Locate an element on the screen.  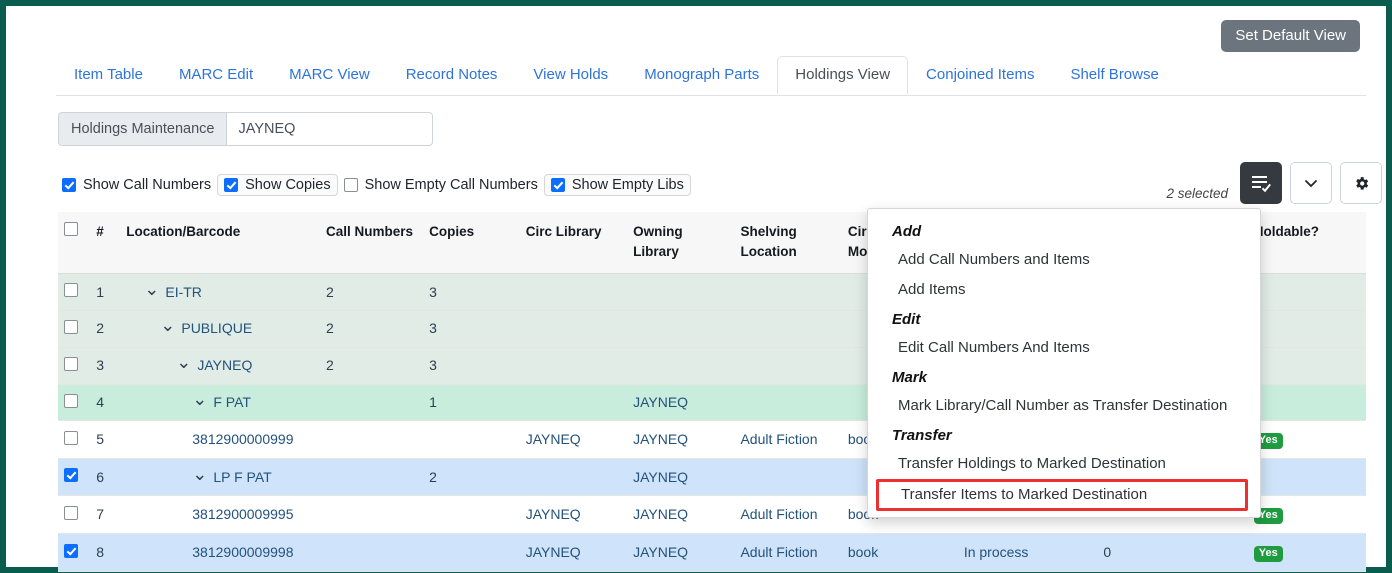
menu-item-add-call-numbers-and-items: Add Call Numbers and Items is located at coordinates (1064, 260).